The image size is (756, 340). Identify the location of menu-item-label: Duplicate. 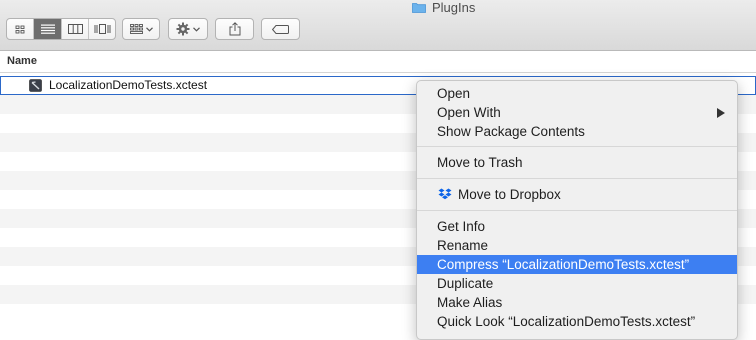
(465, 283).